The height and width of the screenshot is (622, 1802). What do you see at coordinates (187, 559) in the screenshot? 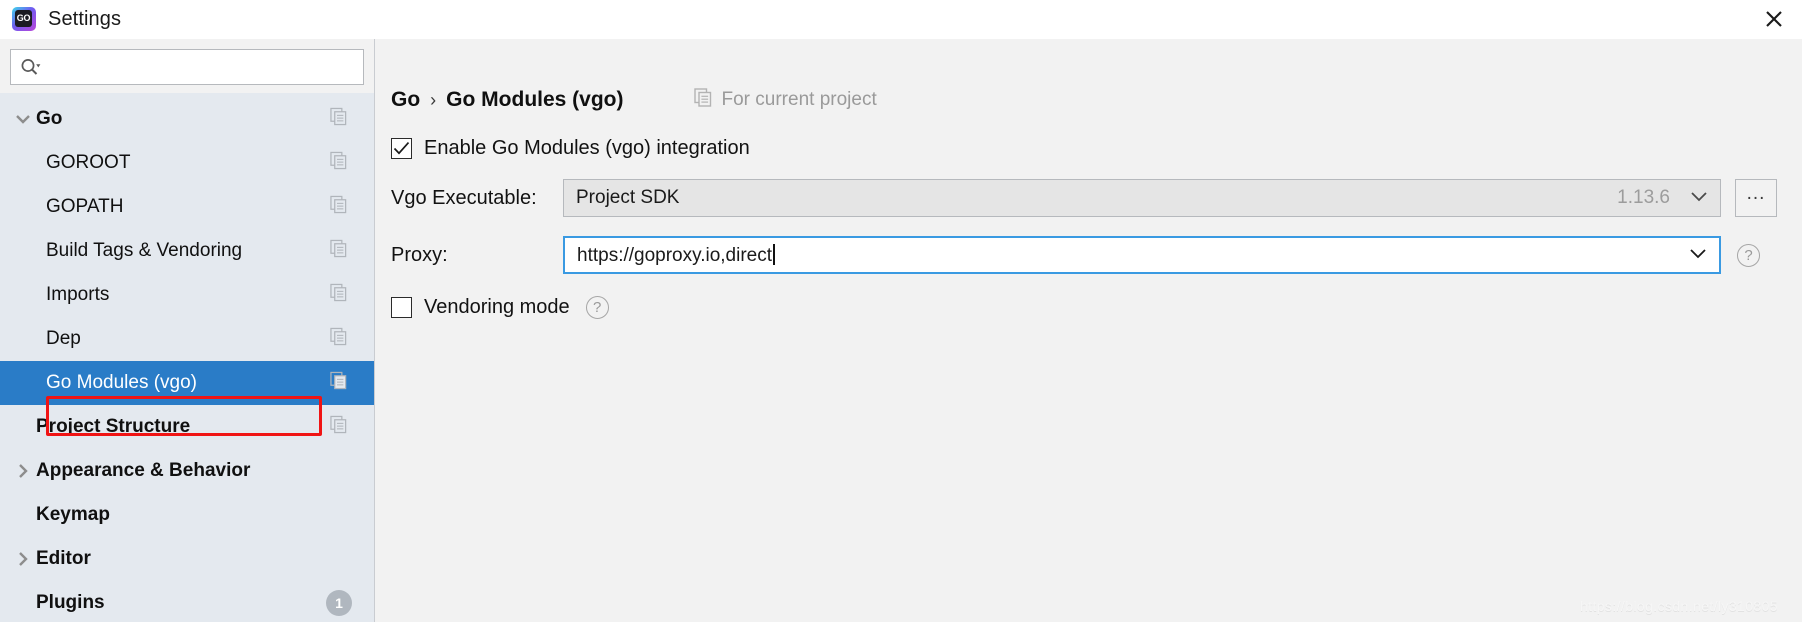
I see `sidebar-item-editor: Editor` at bounding box center [187, 559].